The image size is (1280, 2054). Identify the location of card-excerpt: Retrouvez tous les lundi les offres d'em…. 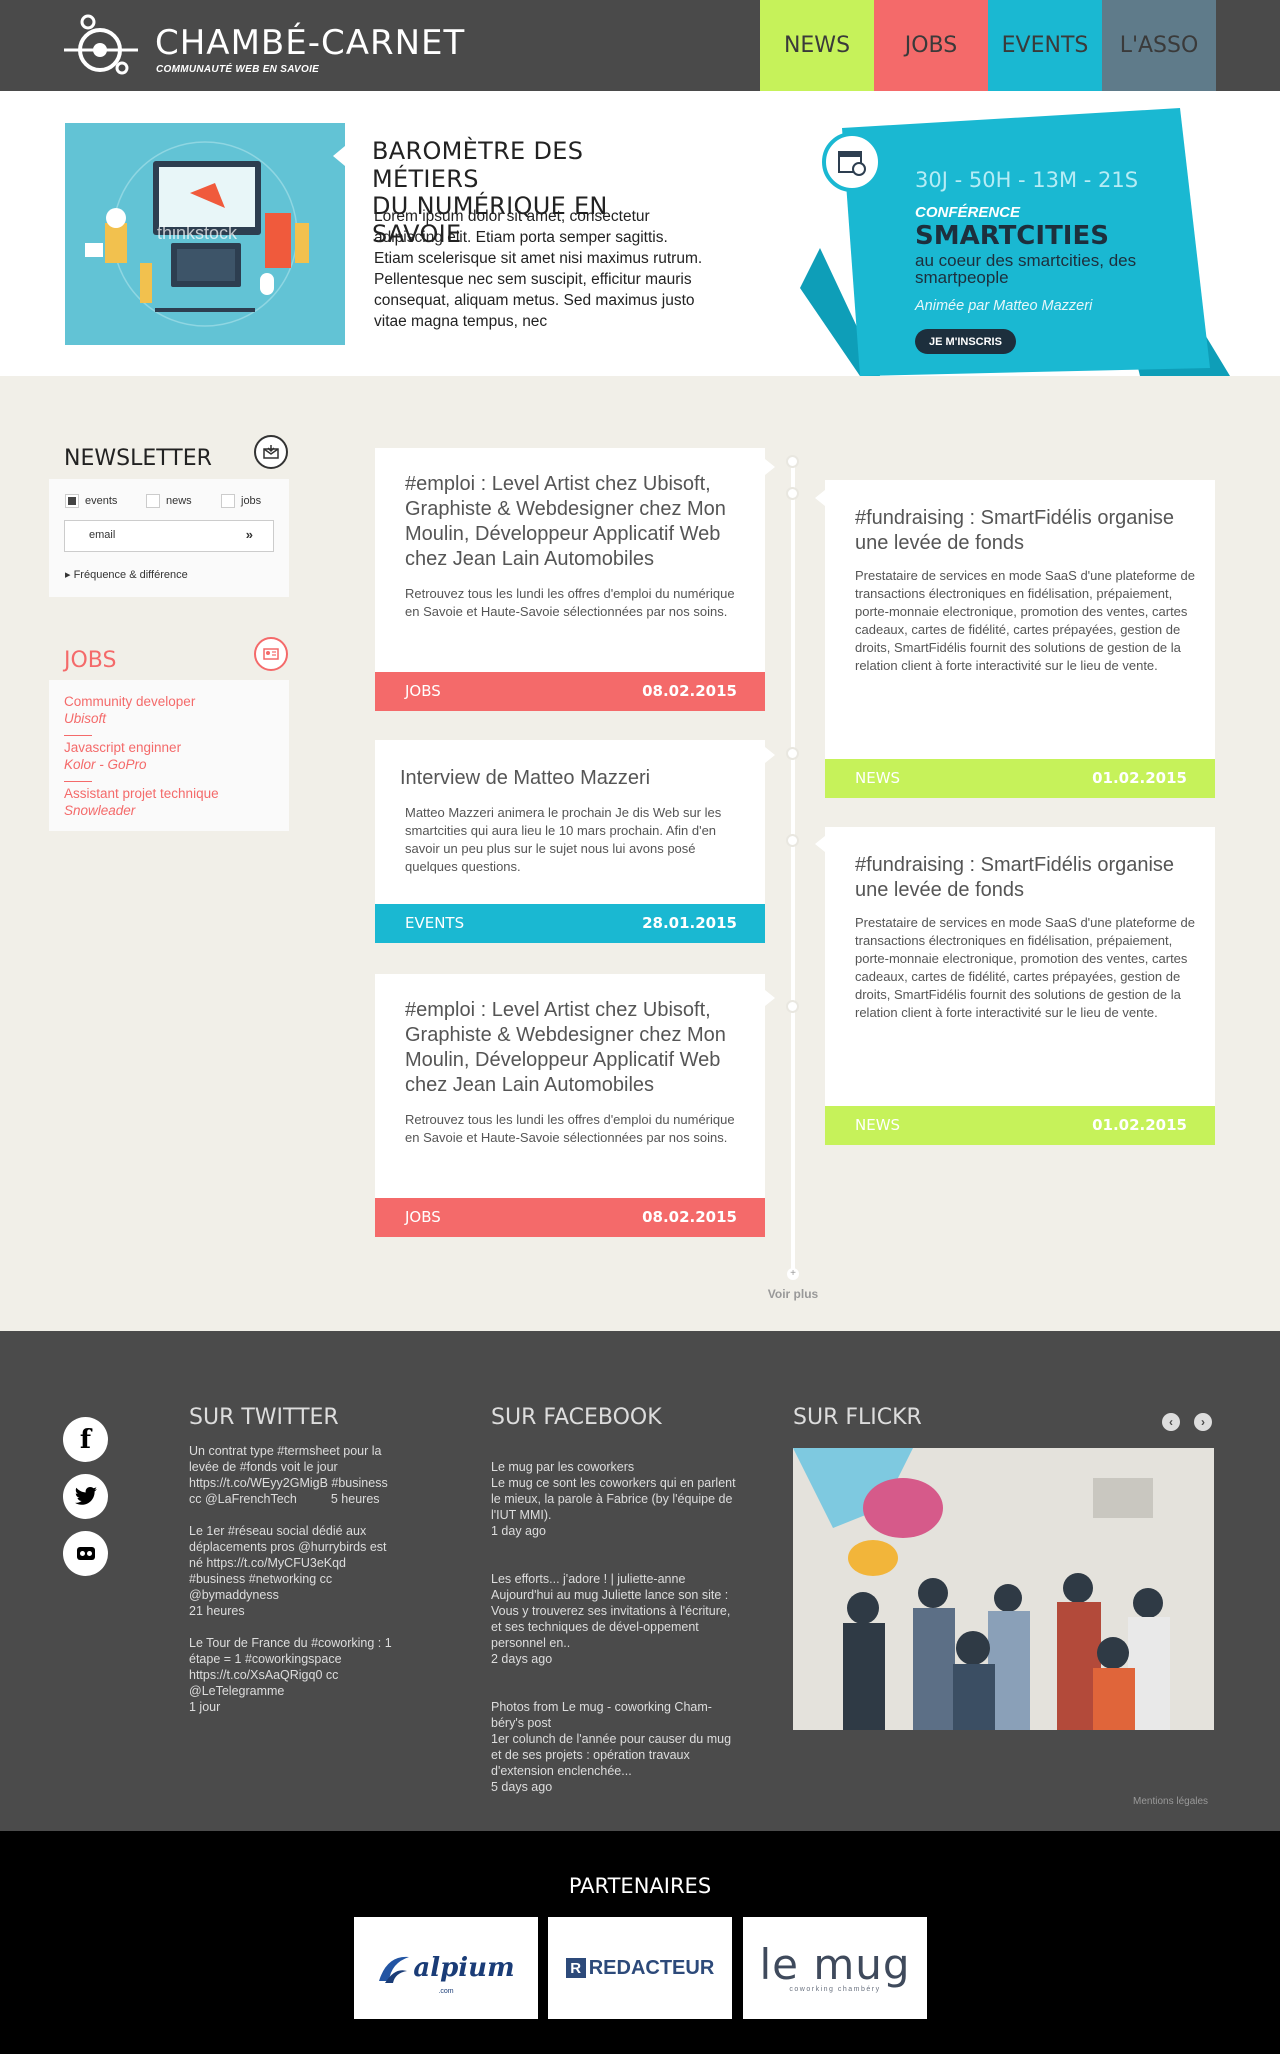
(570, 1128).